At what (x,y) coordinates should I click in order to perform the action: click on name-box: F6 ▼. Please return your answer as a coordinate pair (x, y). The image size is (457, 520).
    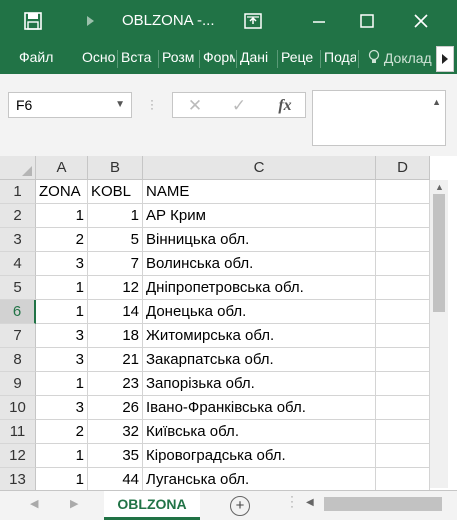
    Looking at the image, I should click on (70, 105).